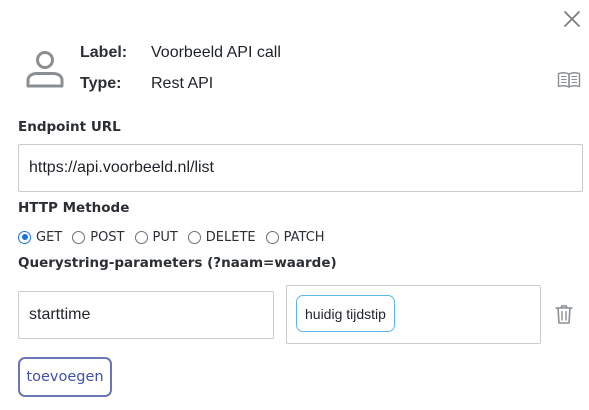 This screenshot has width=589, height=410. I want to click on param-value-field: huidig tijdstip, so click(413, 314).